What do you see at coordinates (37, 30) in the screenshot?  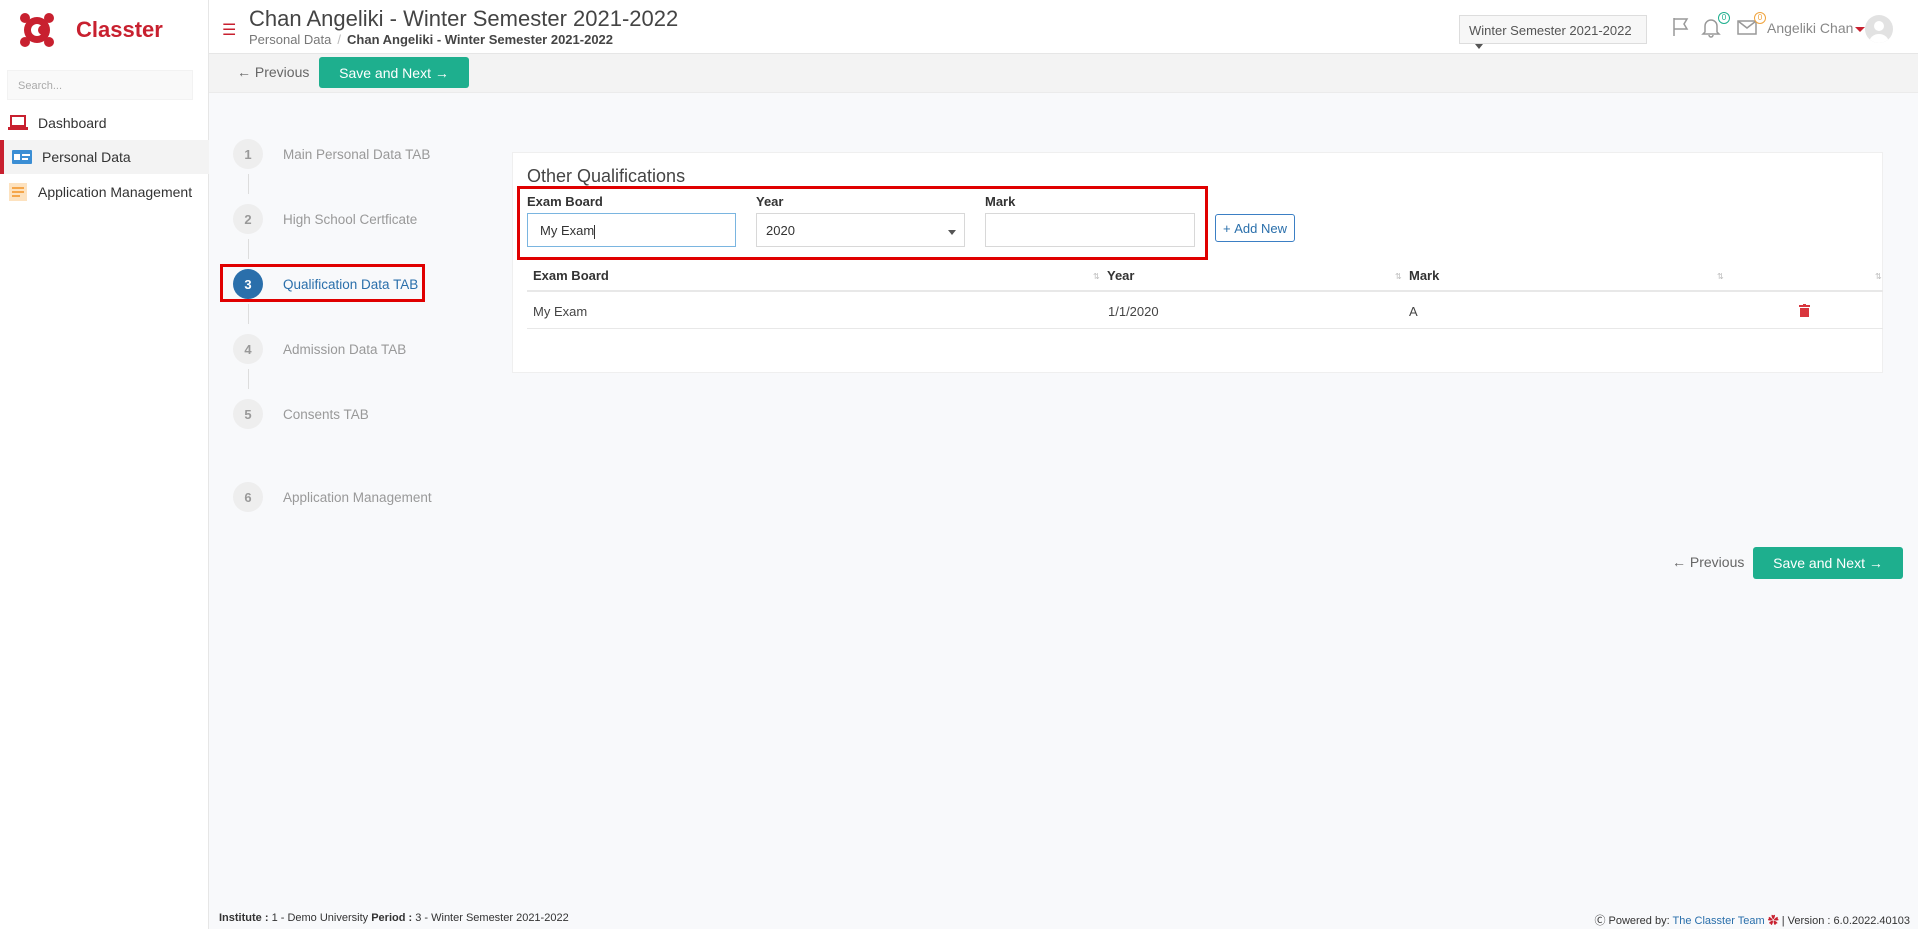 I see `classter-logo-icon` at bounding box center [37, 30].